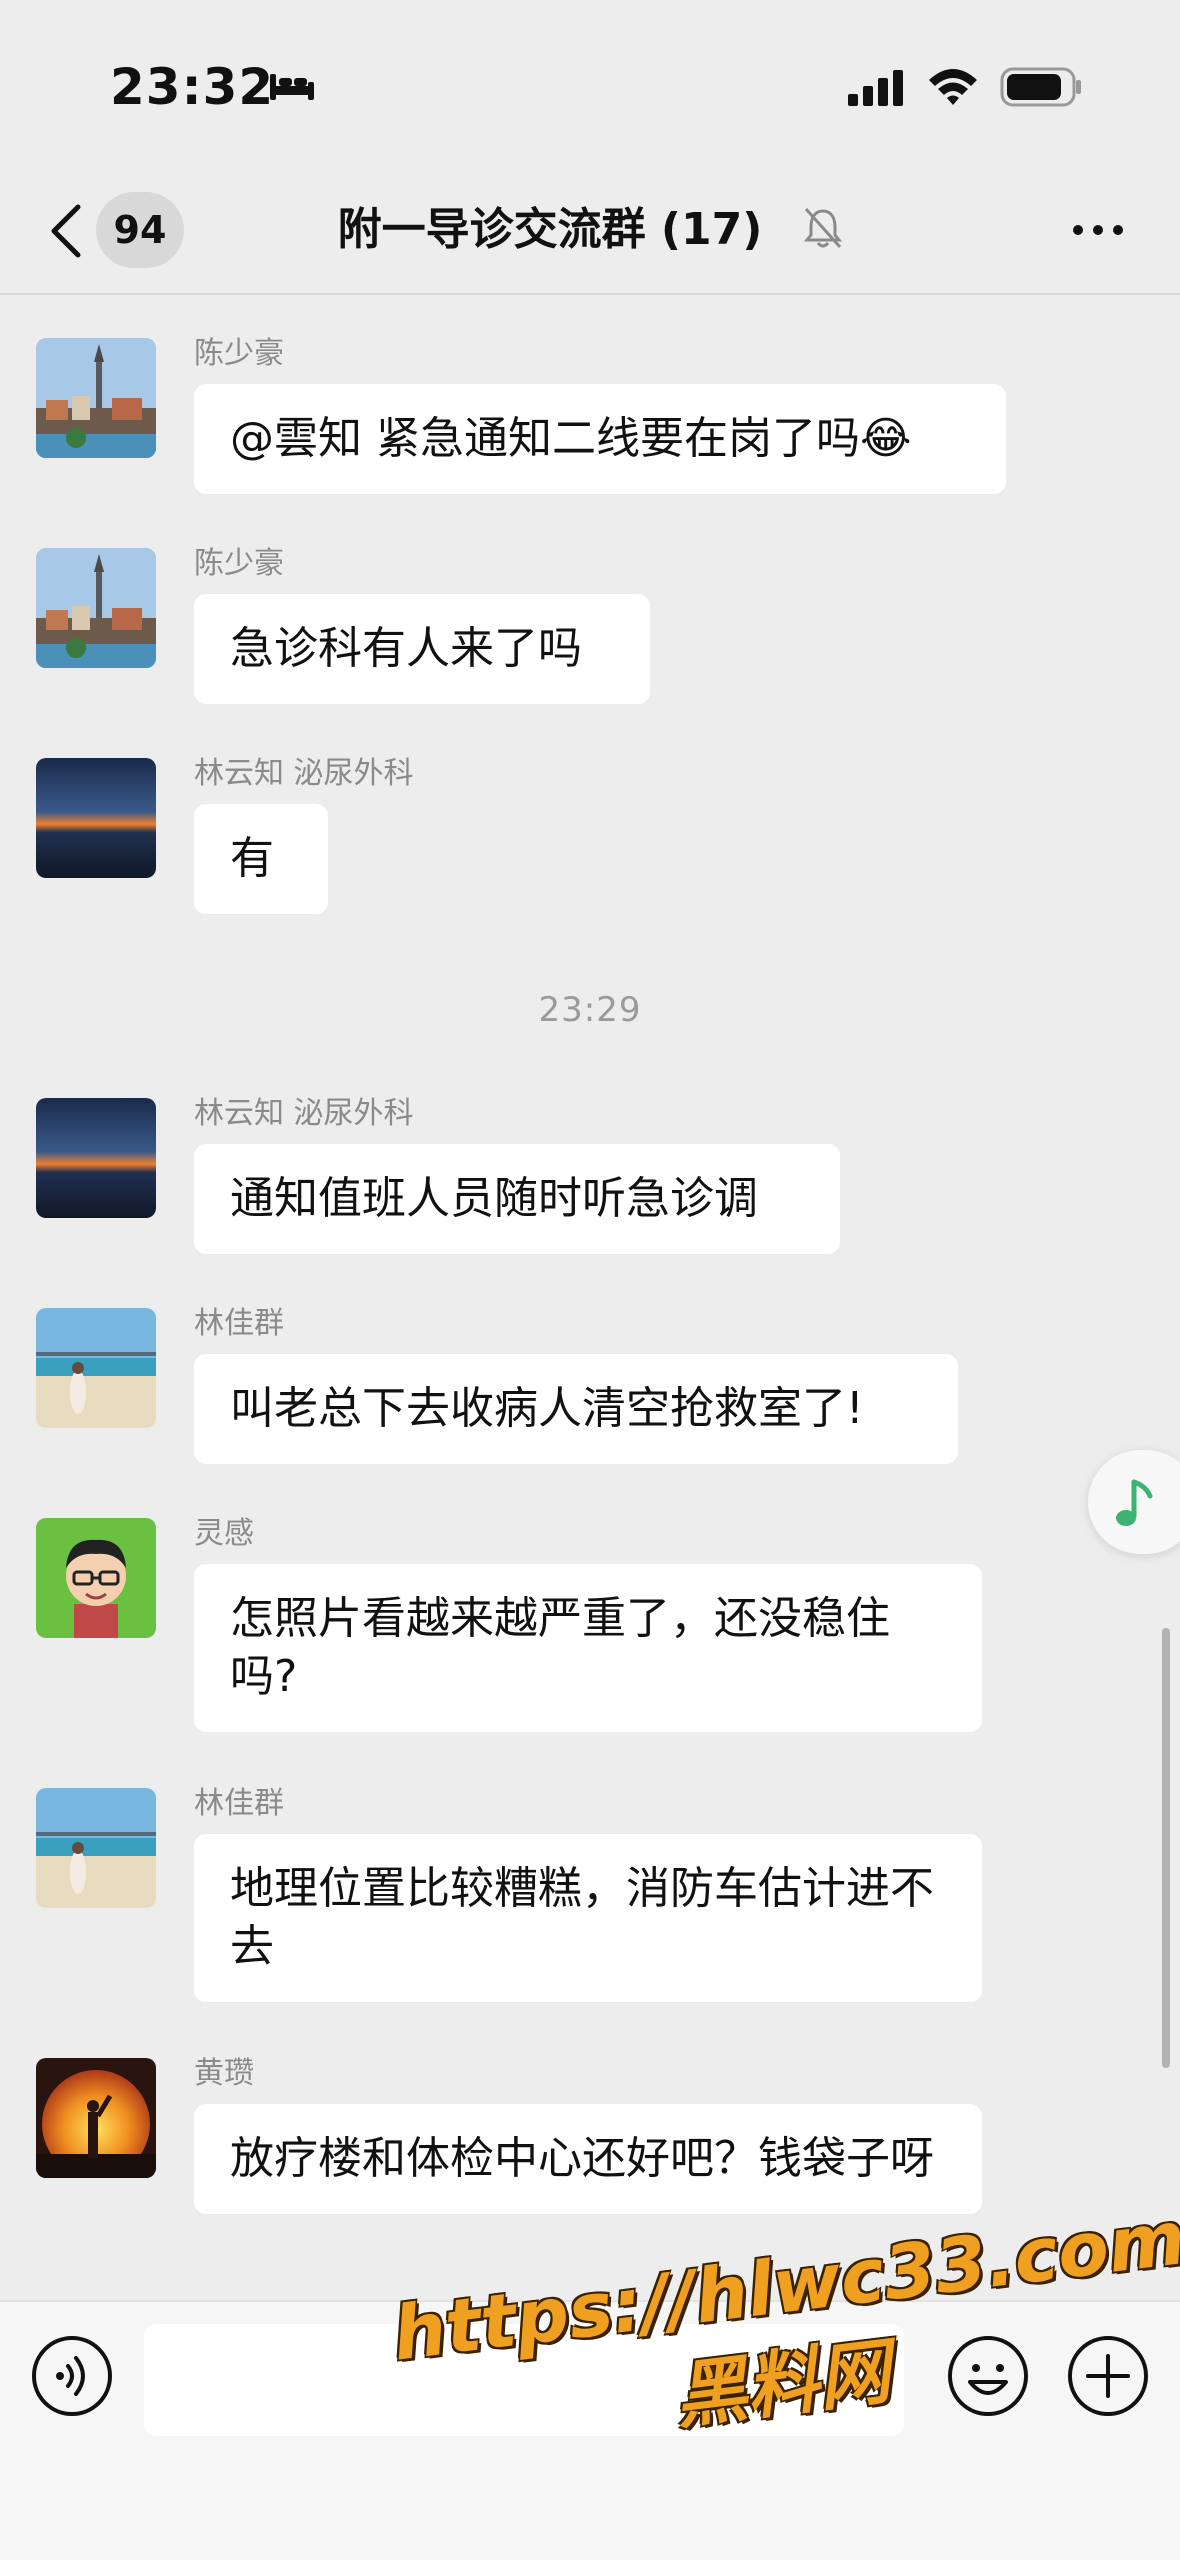  I want to click on sender-name: 灵感, so click(224, 1533).